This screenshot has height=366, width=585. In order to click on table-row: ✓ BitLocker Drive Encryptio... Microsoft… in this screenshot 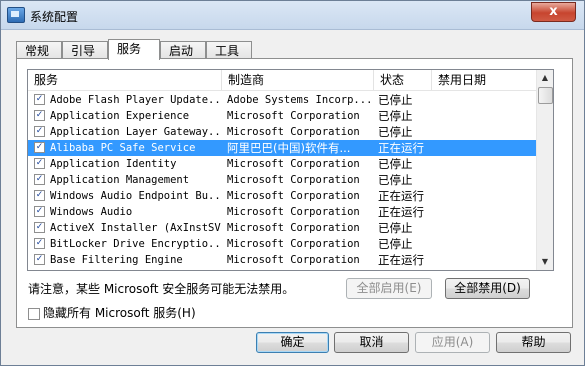, I will do `click(282, 244)`.